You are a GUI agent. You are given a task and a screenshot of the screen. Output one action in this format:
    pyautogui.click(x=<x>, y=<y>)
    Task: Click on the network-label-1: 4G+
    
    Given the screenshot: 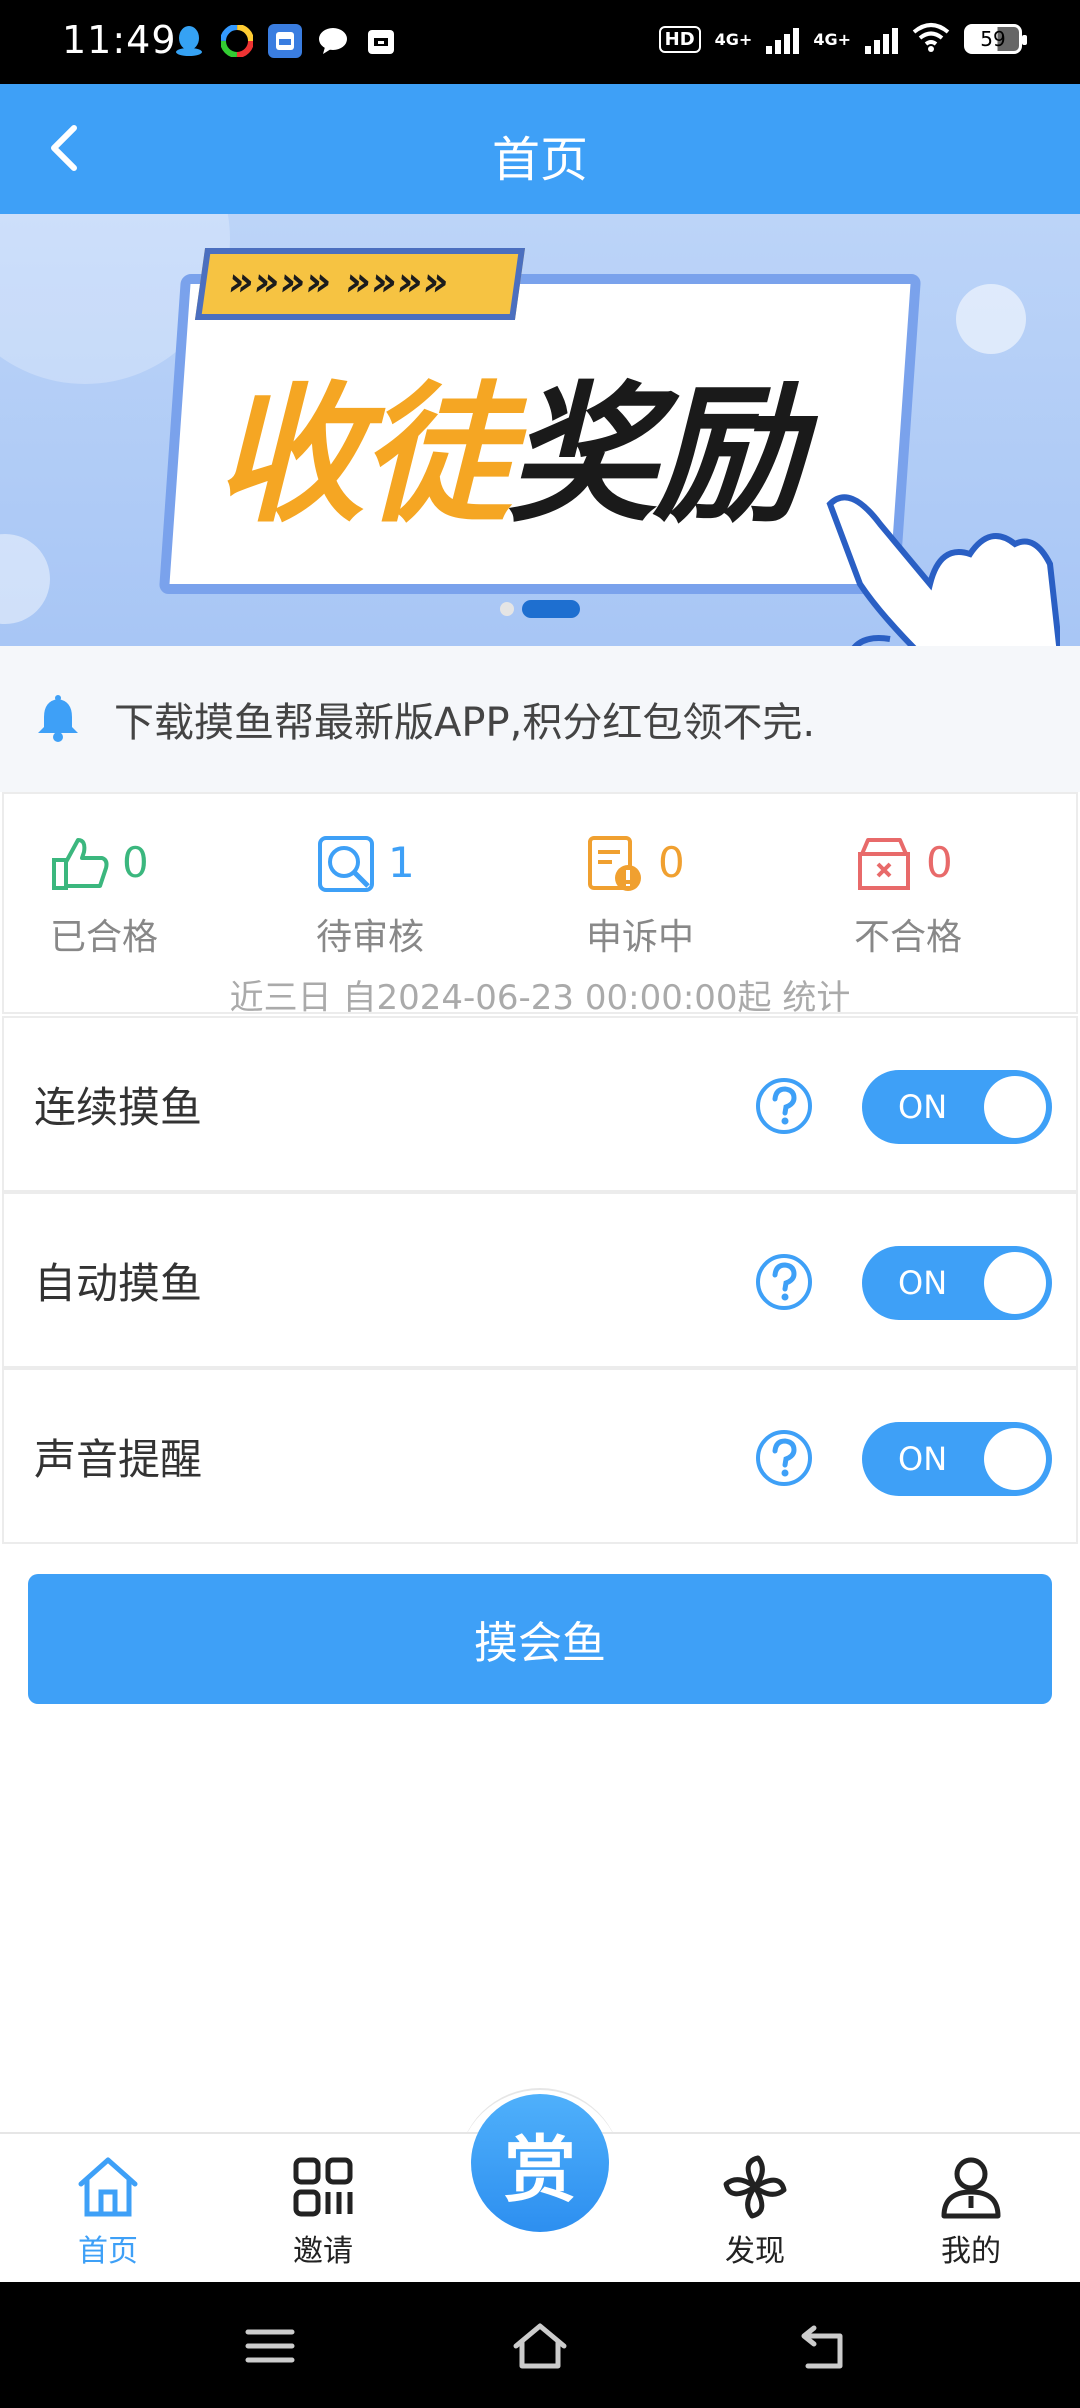 What is the action you would take?
    pyautogui.click(x=733, y=39)
    